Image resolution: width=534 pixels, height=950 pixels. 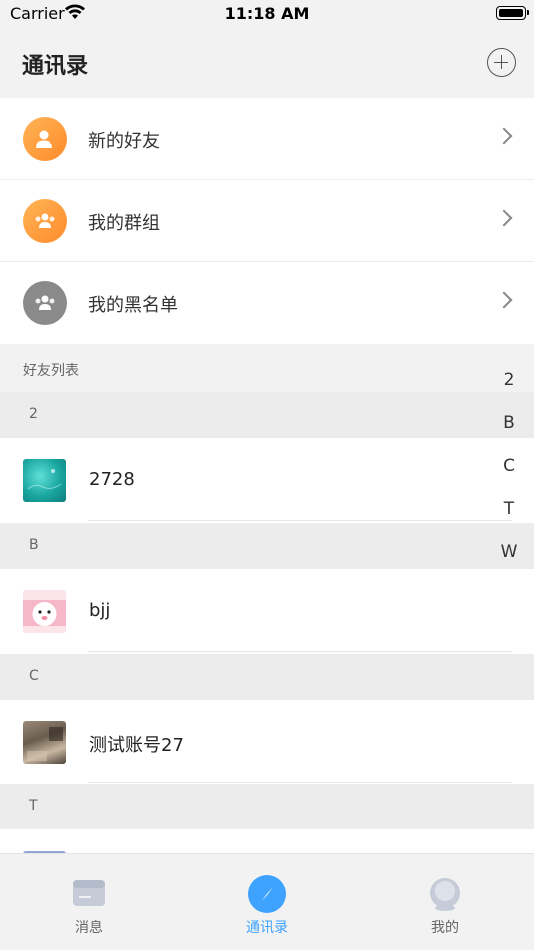 What do you see at coordinates (45, 303) in the screenshot?
I see `blacklist-icon` at bounding box center [45, 303].